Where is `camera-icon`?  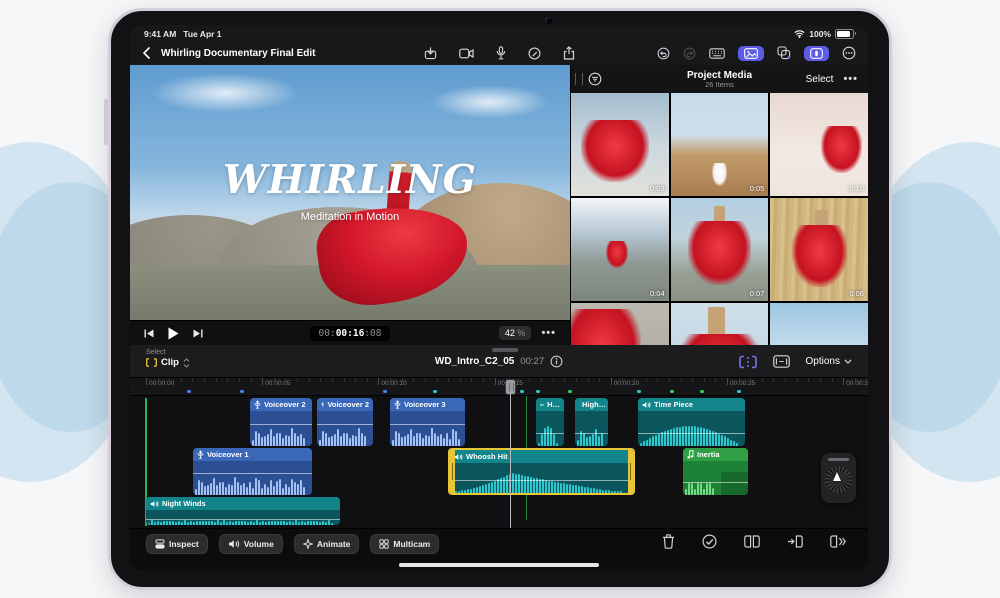
camera-icon is located at coordinates (466, 53).